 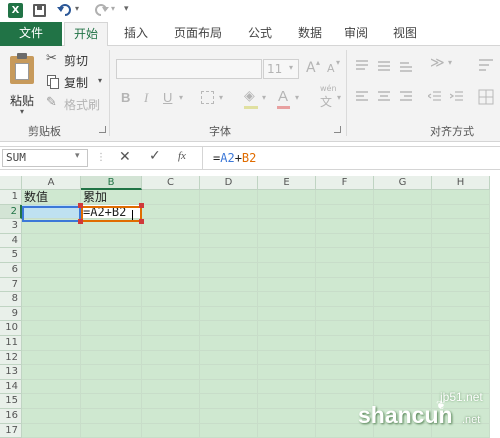 What do you see at coordinates (111, 358) in the screenshot?
I see `cell-b12` at bounding box center [111, 358].